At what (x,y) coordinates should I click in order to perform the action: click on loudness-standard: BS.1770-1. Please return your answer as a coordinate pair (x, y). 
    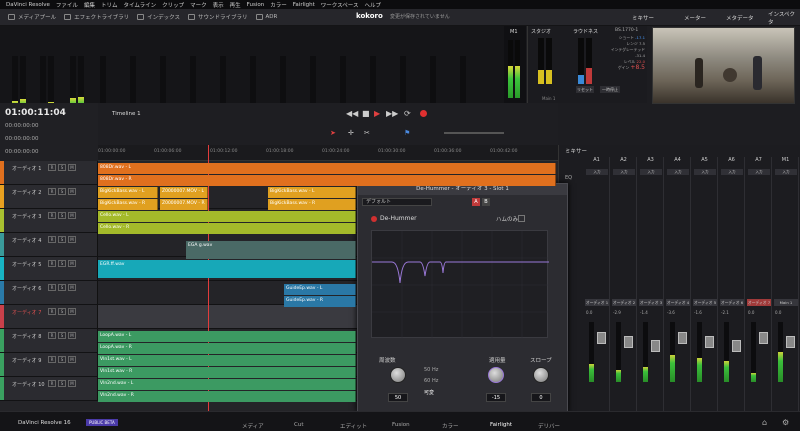
    Looking at the image, I should click on (626, 30).